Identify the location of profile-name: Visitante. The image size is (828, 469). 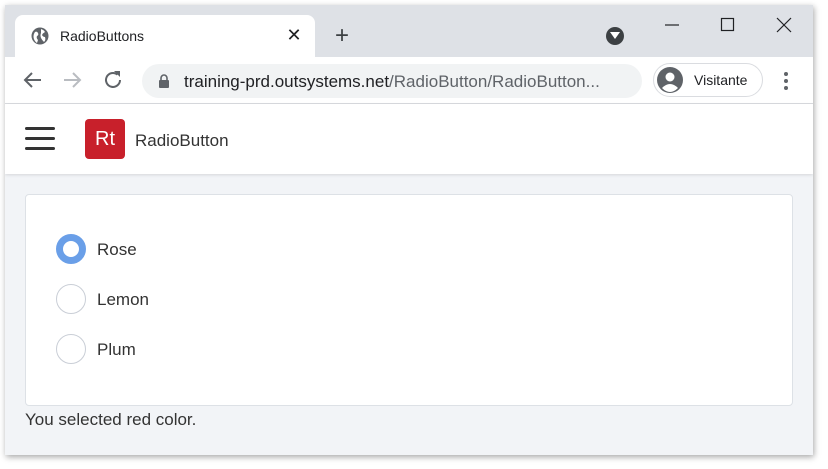
(721, 80).